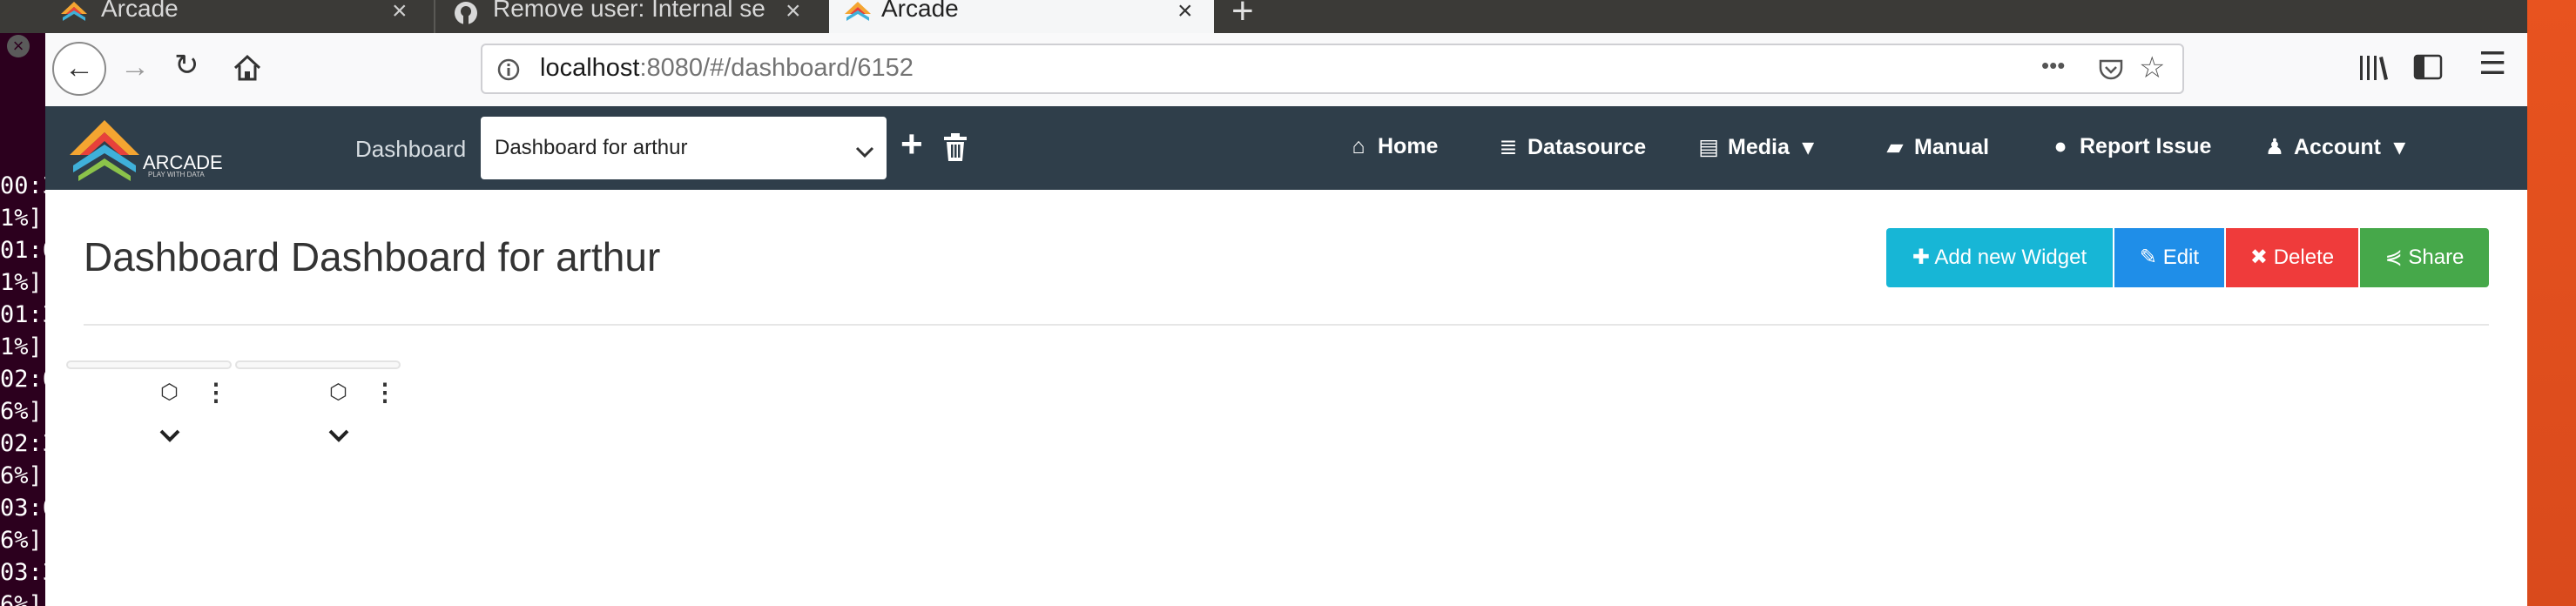 This screenshot has height=606, width=2576. What do you see at coordinates (2275, 147) in the screenshot?
I see `user-icon: ♟` at bounding box center [2275, 147].